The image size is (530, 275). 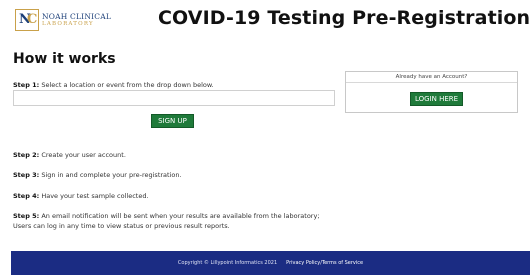 What do you see at coordinates (27, 20) in the screenshot?
I see `logo-mark-icon: NC` at bounding box center [27, 20].